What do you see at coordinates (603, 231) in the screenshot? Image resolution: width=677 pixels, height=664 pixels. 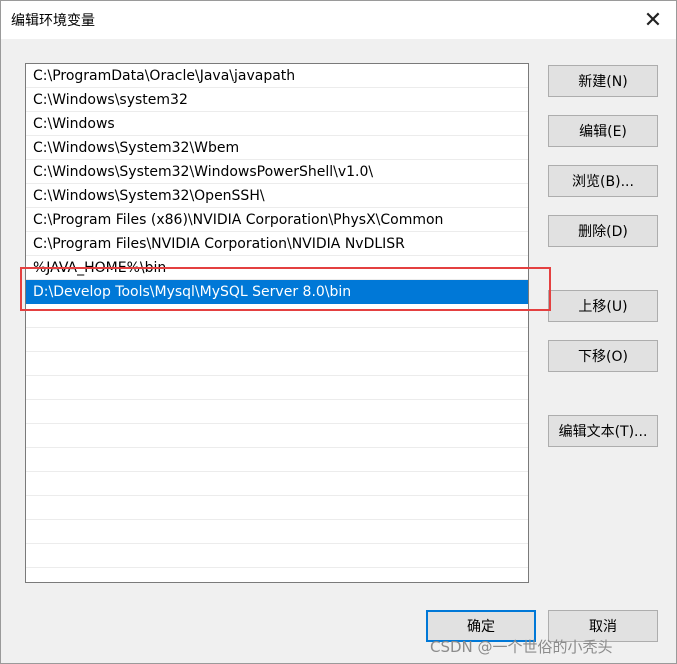 I see `delete-button: 删除(D)` at bounding box center [603, 231].